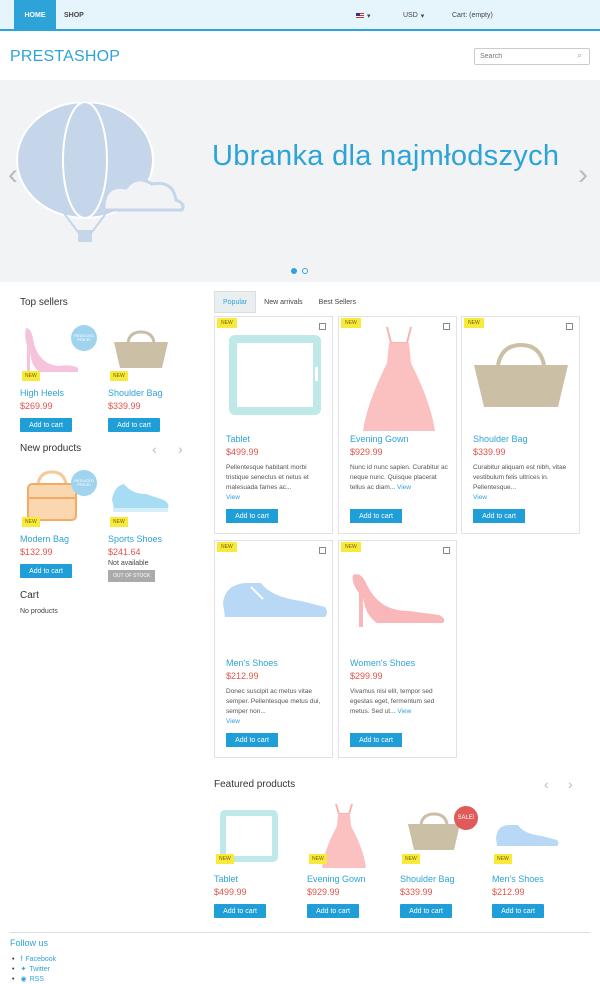 This screenshot has width=600, height=984. What do you see at coordinates (386, 156) in the screenshot?
I see `slide-title: Ubranka dla najmłodszych` at bounding box center [386, 156].